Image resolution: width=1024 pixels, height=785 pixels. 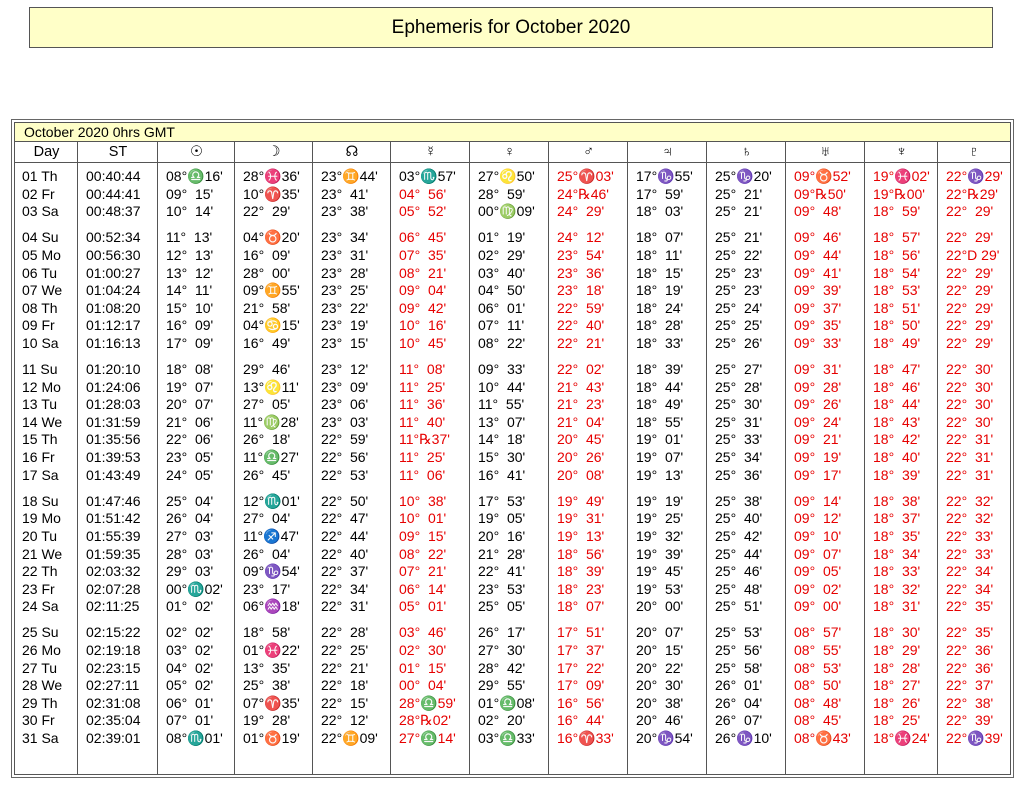 What do you see at coordinates (818, 254) in the screenshot?
I see `cell-uranus: 09° 44'` at bounding box center [818, 254].